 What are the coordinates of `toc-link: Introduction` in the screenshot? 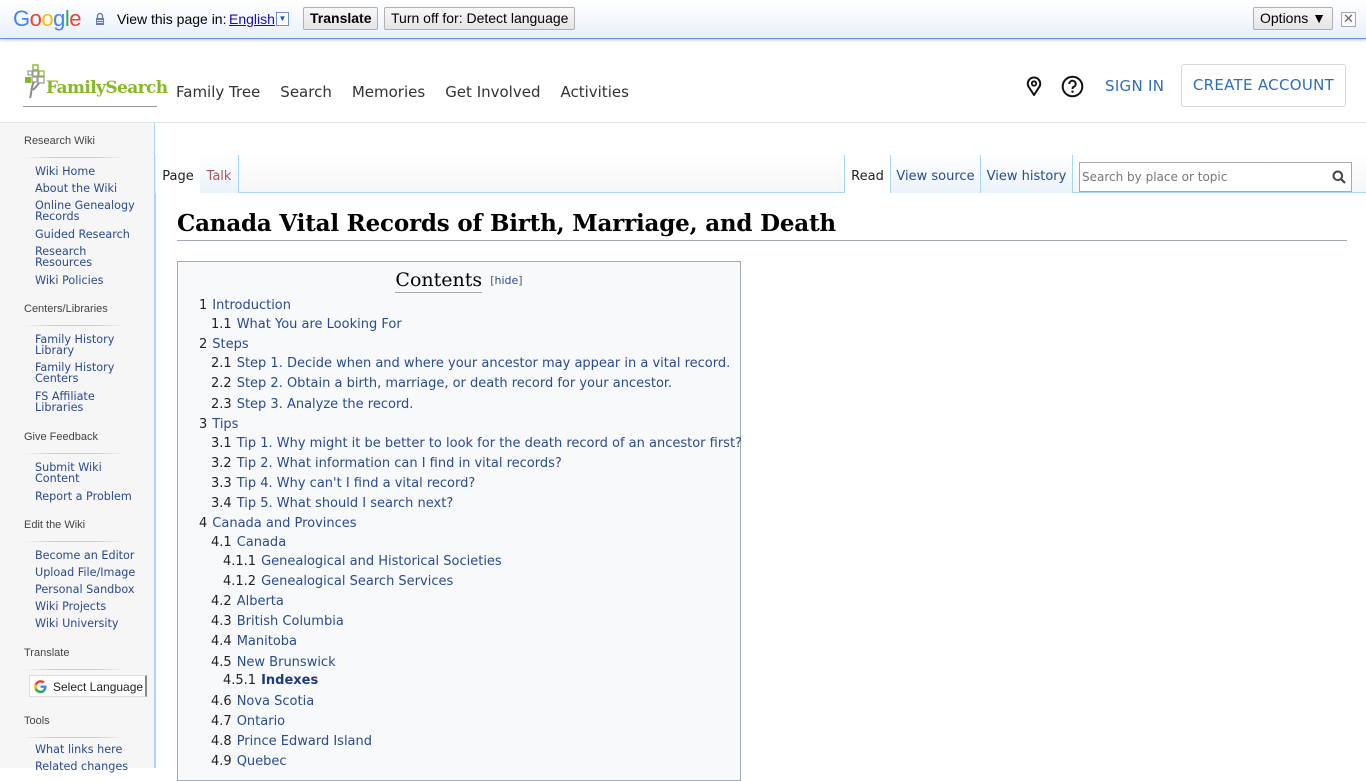 It's located at (251, 305).